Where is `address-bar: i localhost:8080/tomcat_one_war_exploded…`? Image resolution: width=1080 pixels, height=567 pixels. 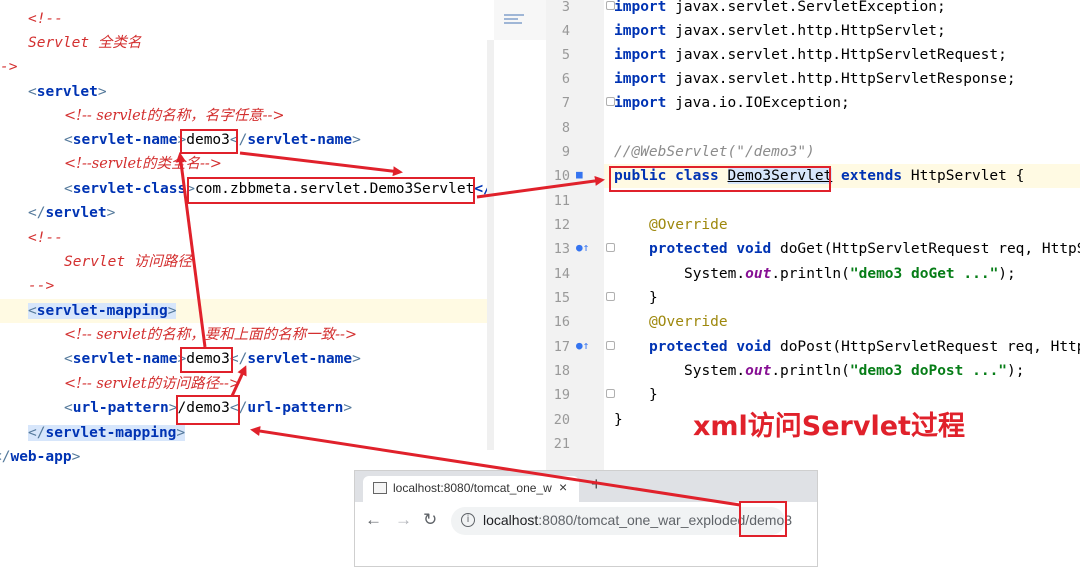
address-bar: i localhost:8080/tomcat_one_war_exploded… is located at coordinates (621, 521).